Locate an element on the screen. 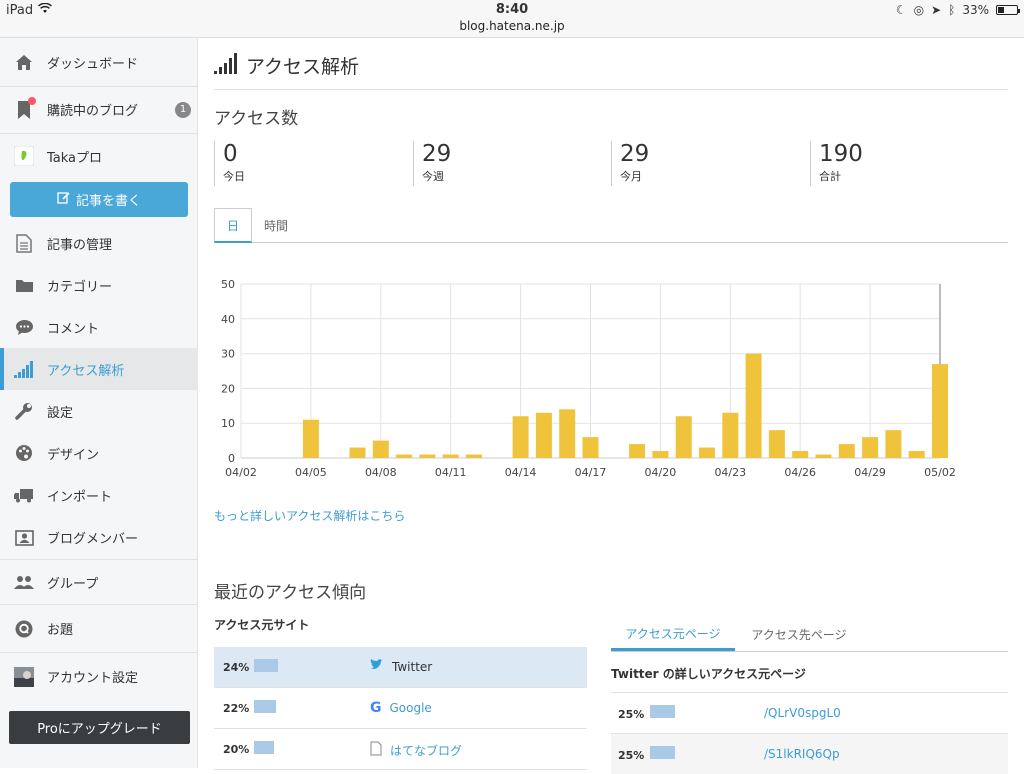 The image size is (1024, 774). group-icon is located at coordinates (24, 582).